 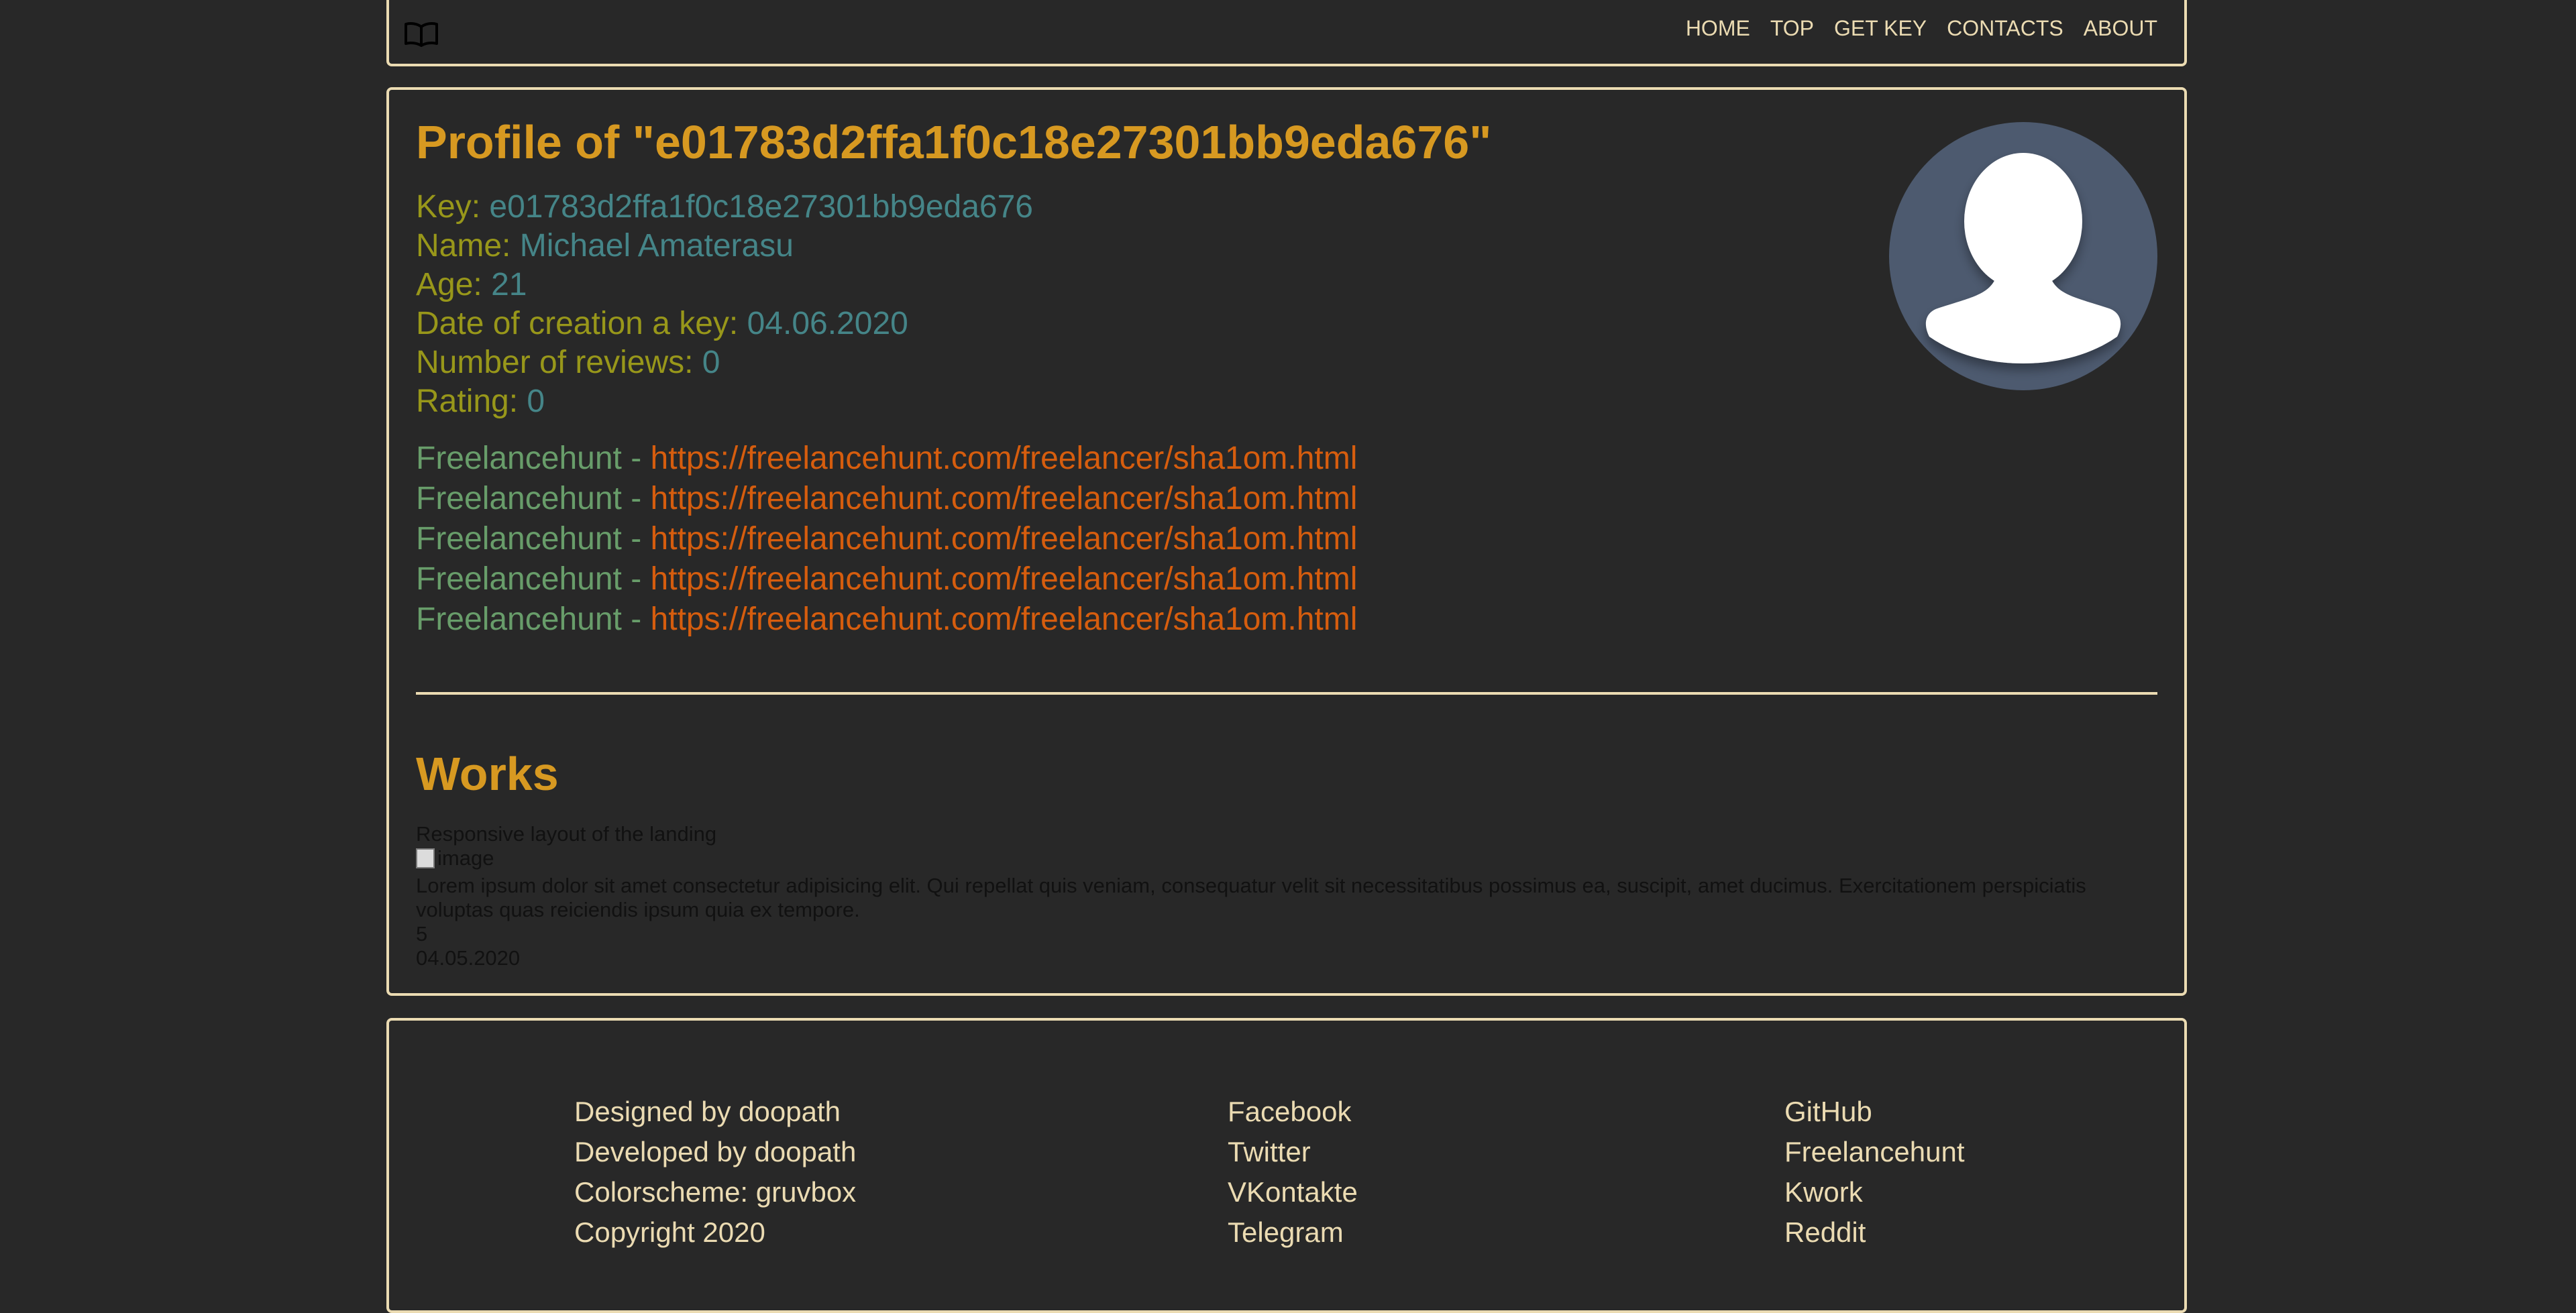 What do you see at coordinates (559, 362) in the screenshot?
I see `info-label: Number of reviews:` at bounding box center [559, 362].